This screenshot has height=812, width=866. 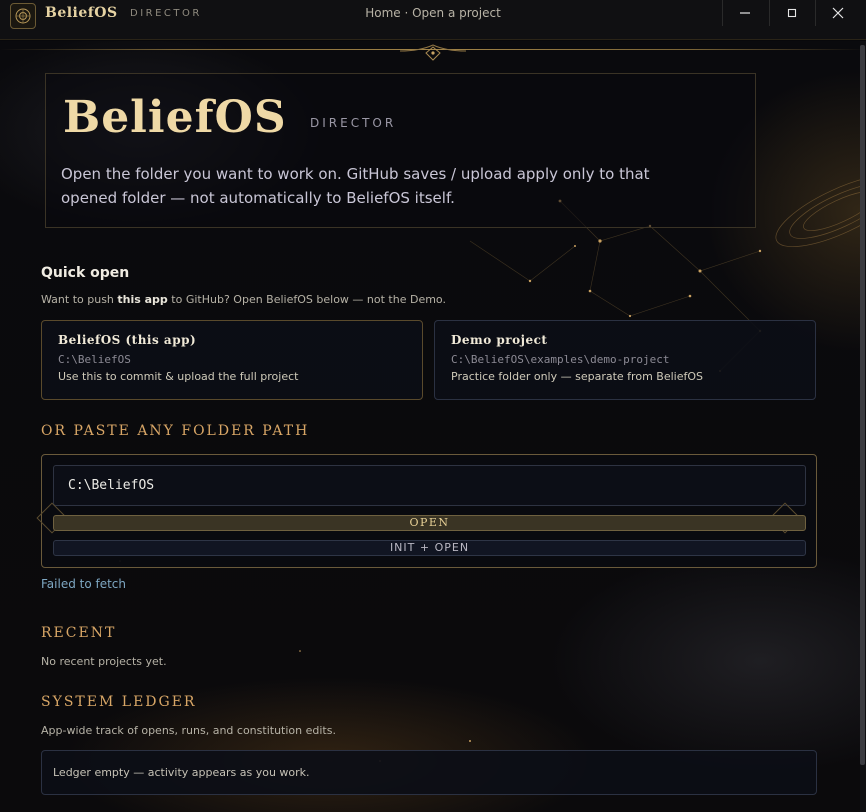 I want to click on card-path: C:\BeliefOS\examples\demo-project, so click(x=560, y=359).